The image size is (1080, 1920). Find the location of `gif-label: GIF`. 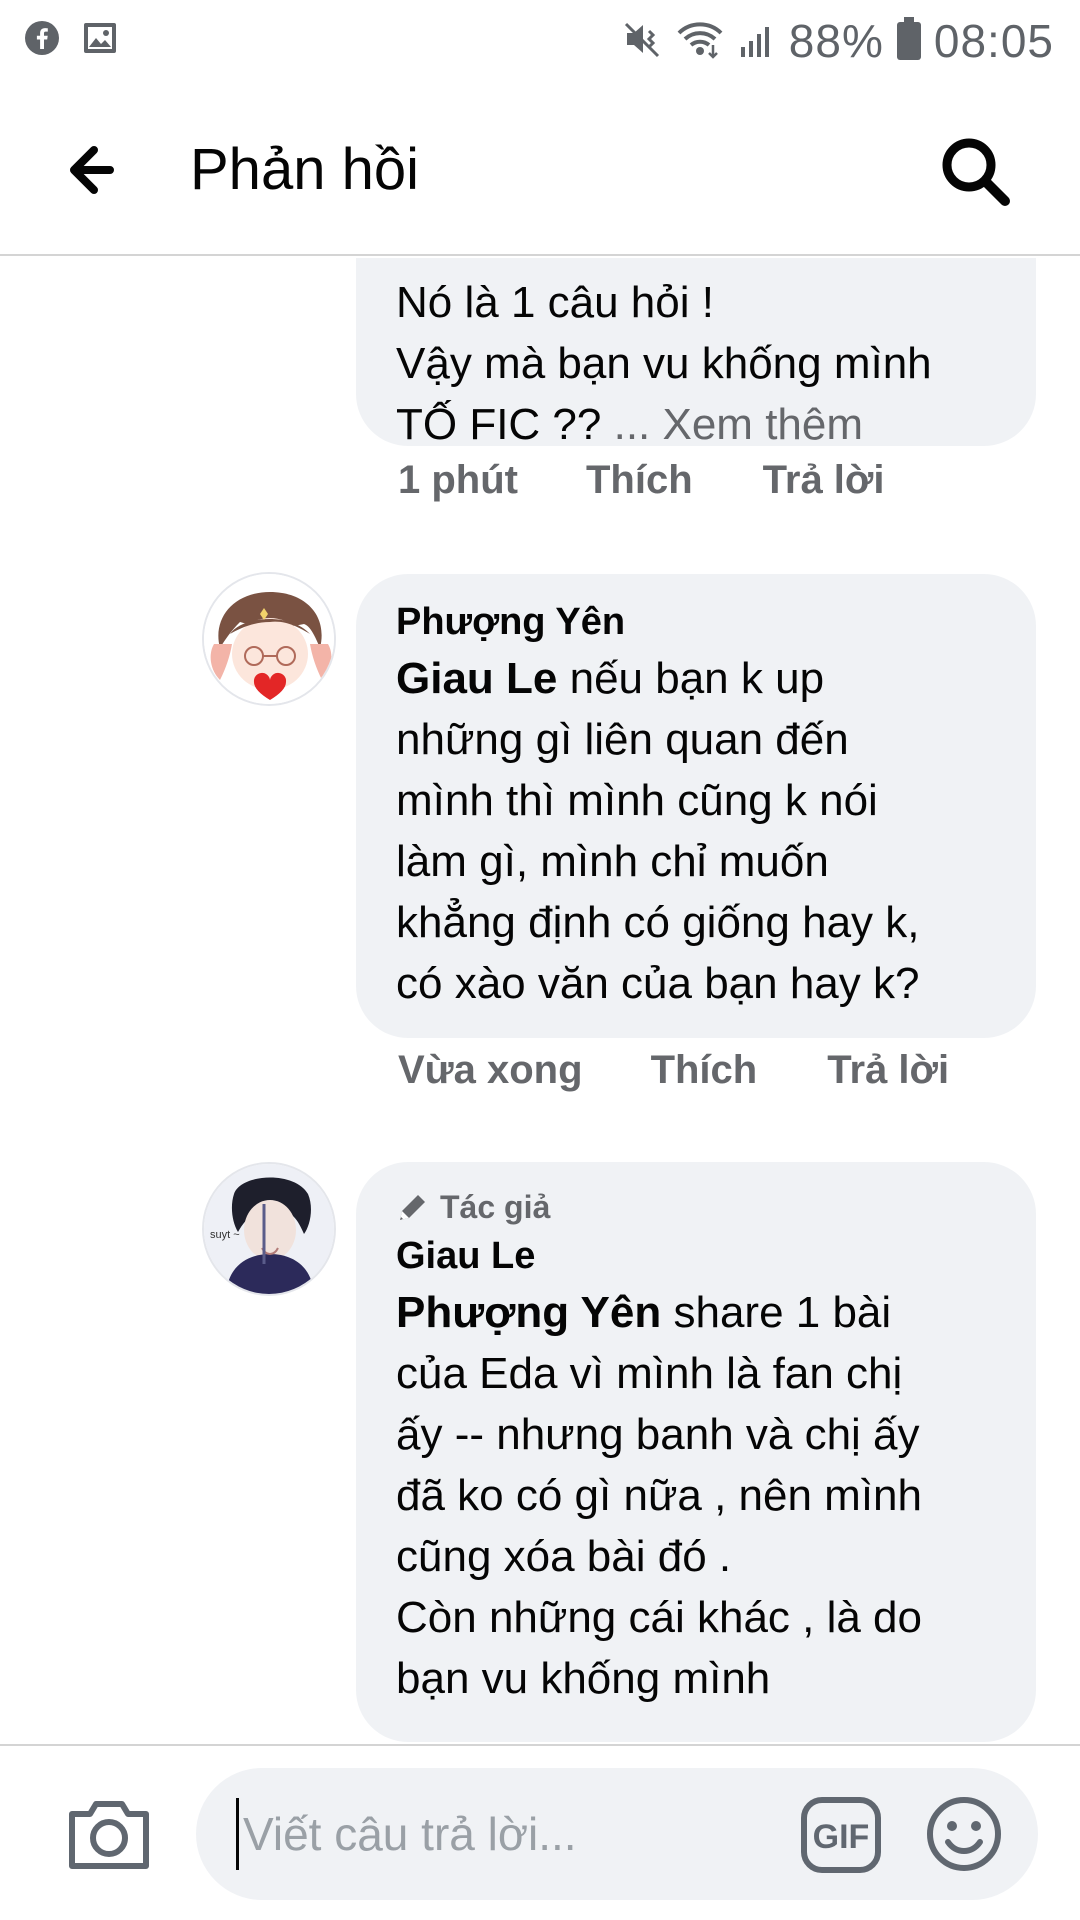

gif-label: GIF is located at coordinates (841, 1837).